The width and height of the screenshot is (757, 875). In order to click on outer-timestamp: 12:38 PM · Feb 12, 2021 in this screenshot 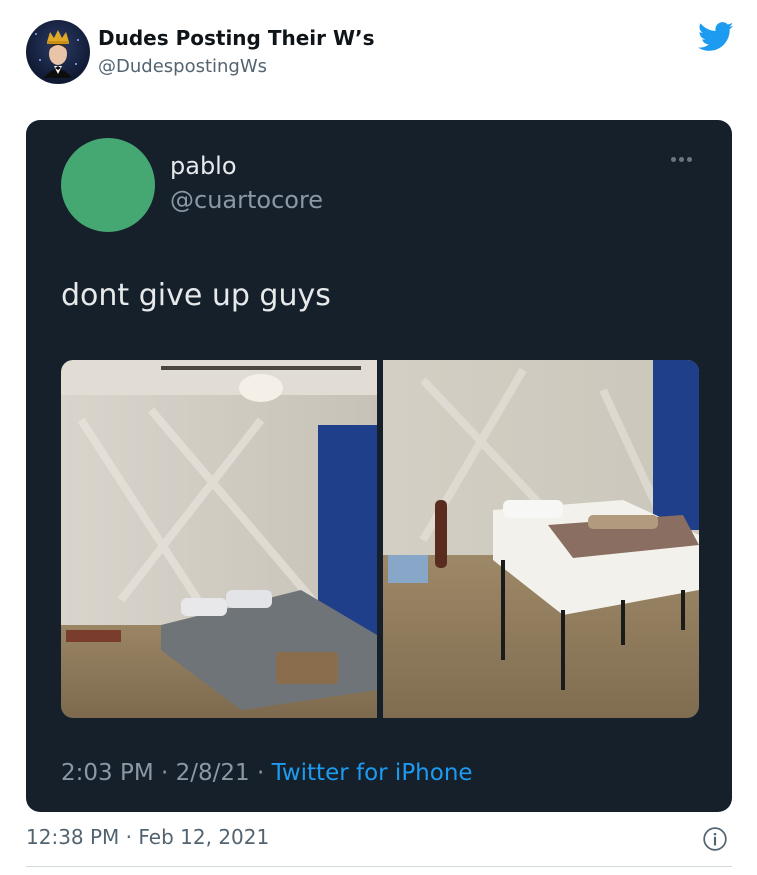, I will do `click(147, 837)`.